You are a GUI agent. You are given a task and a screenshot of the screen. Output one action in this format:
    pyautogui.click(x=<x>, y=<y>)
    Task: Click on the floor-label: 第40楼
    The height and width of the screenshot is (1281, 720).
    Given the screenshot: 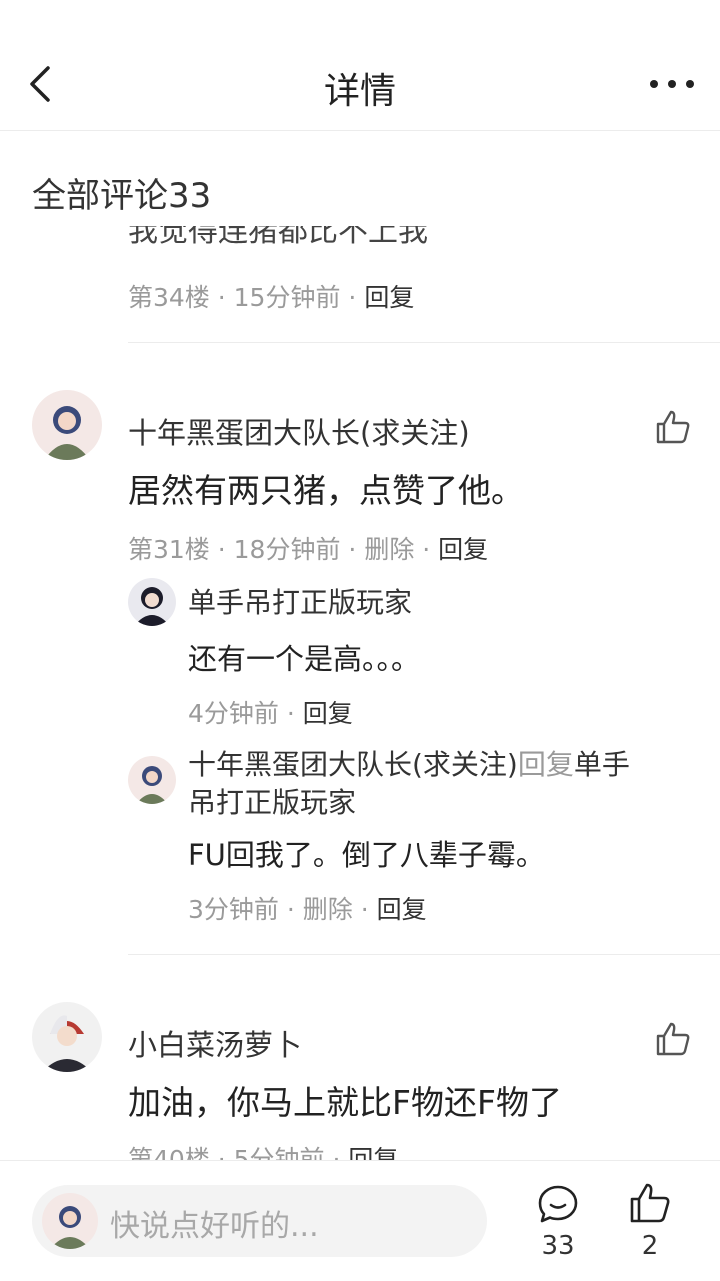 What is the action you would take?
    pyautogui.click(x=169, y=1152)
    